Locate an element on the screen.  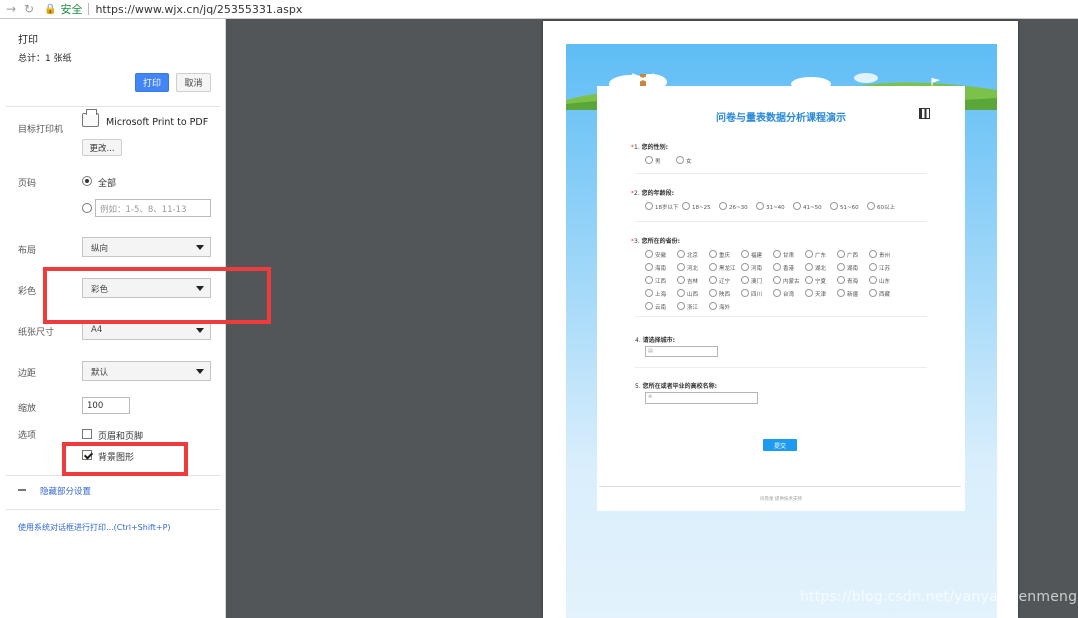
question-number: 3. is located at coordinates (637, 241).